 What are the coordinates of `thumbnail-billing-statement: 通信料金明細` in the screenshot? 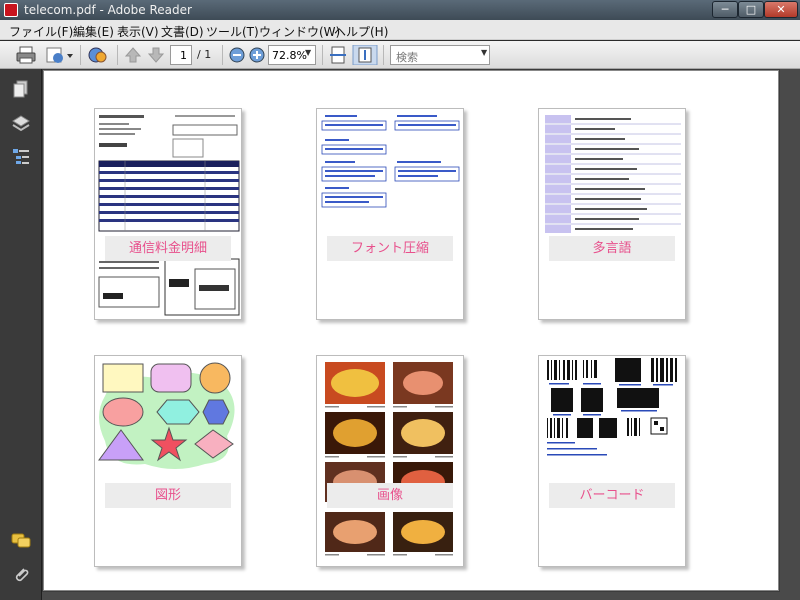 It's located at (168, 214).